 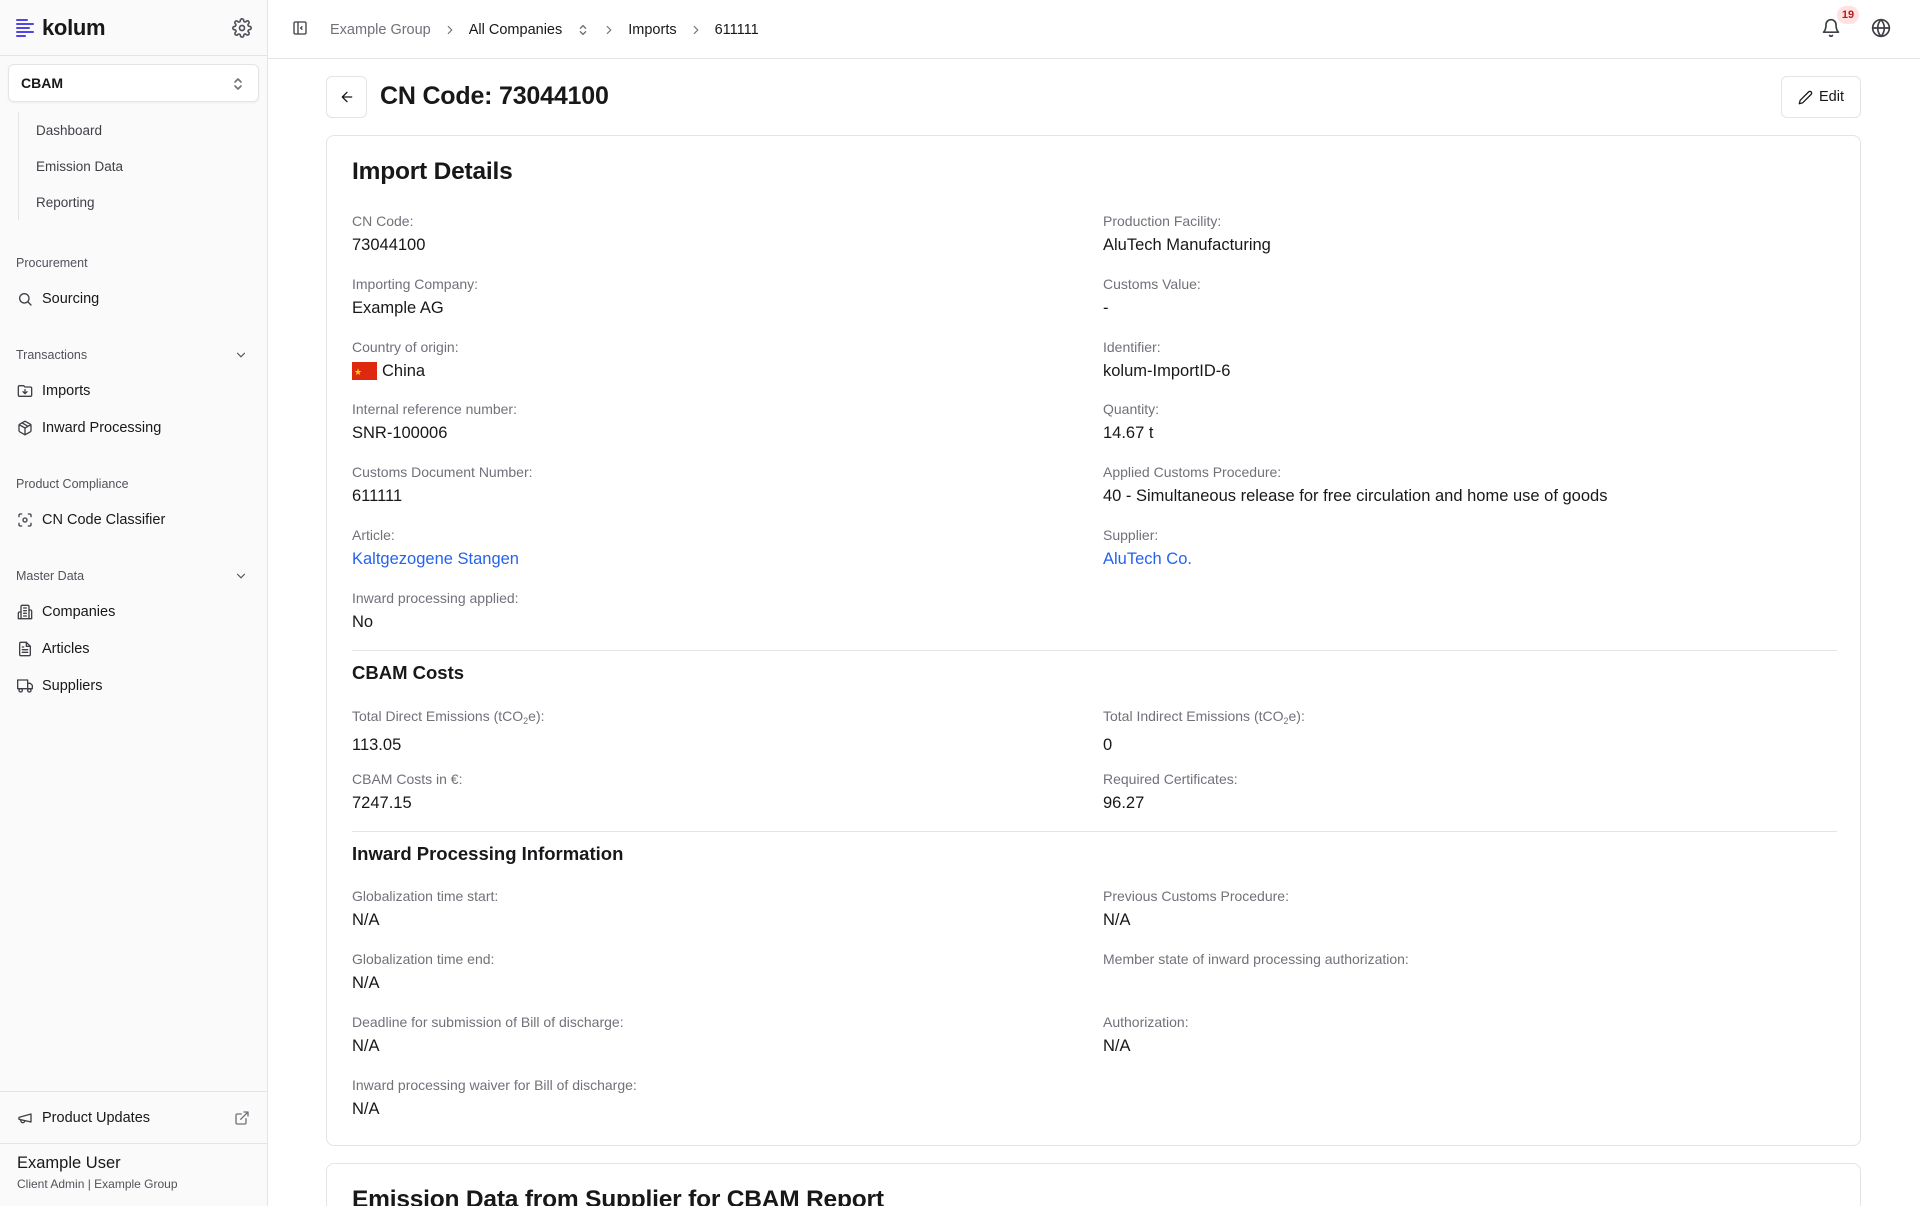 I want to click on field-value: 113.05, so click(x=377, y=745).